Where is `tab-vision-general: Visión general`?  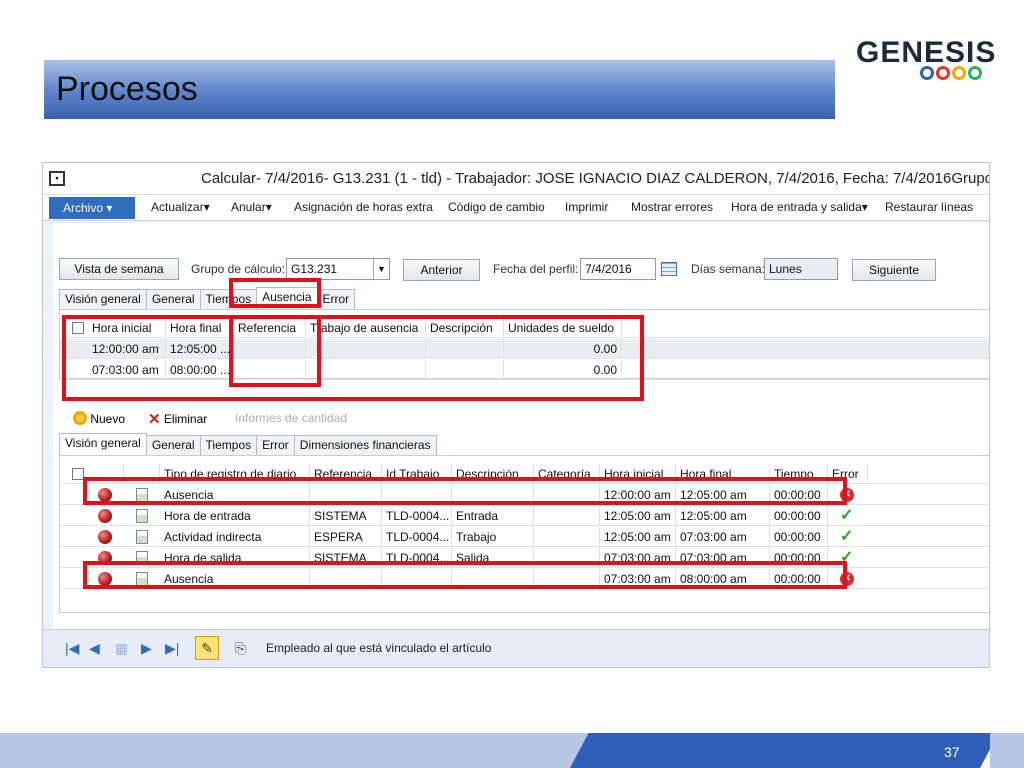 tab-vision-general: Visión general is located at coordinates (103, 299).